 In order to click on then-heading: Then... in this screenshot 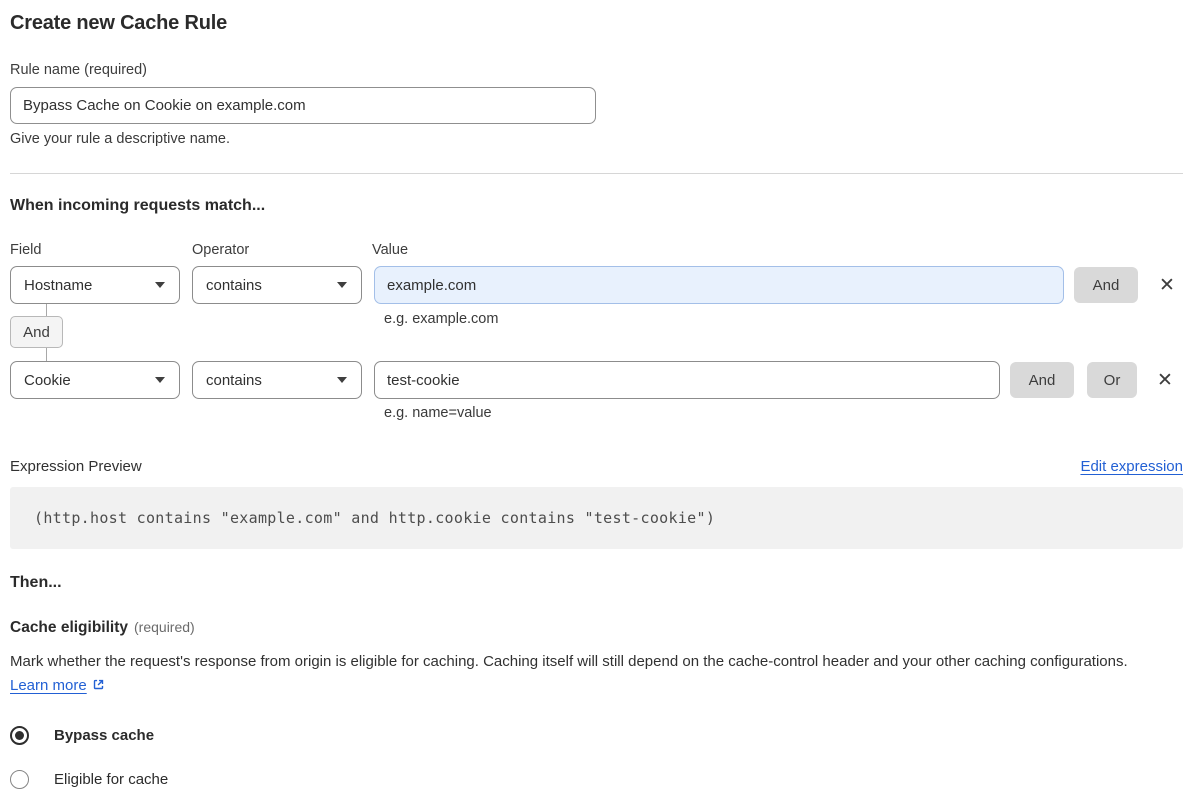, I will do `click(36, 582)`.